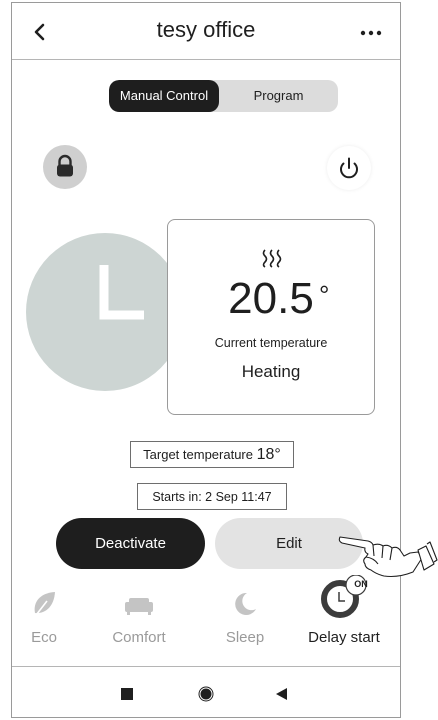  I want to click on mode-comfort: Comfort, so click(139, 618).